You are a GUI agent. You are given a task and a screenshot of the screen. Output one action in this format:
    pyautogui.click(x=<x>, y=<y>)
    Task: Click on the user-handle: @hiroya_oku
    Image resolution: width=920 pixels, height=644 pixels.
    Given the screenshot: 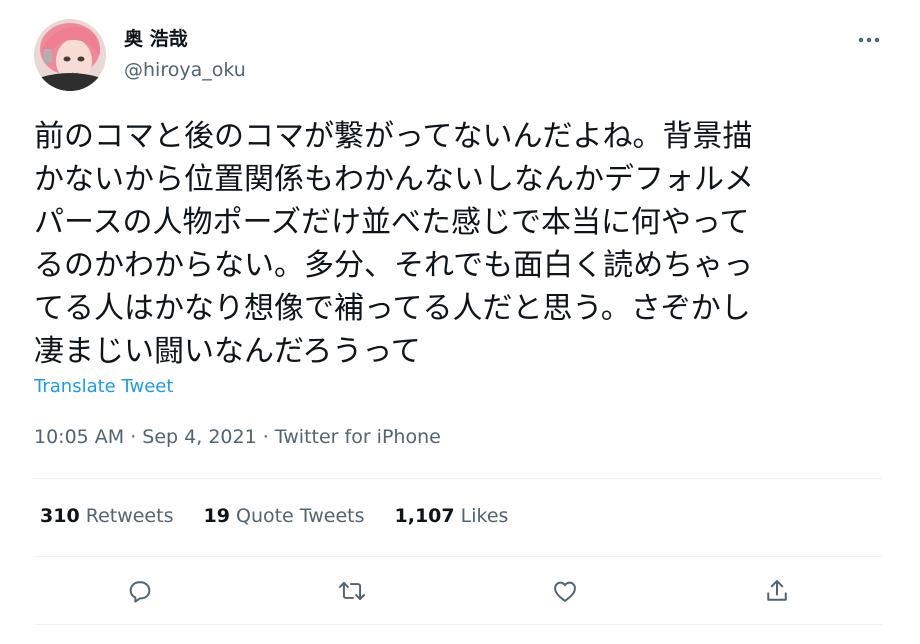 What is the action you would take?
    pyautogui.click(x=185, y=70)
    